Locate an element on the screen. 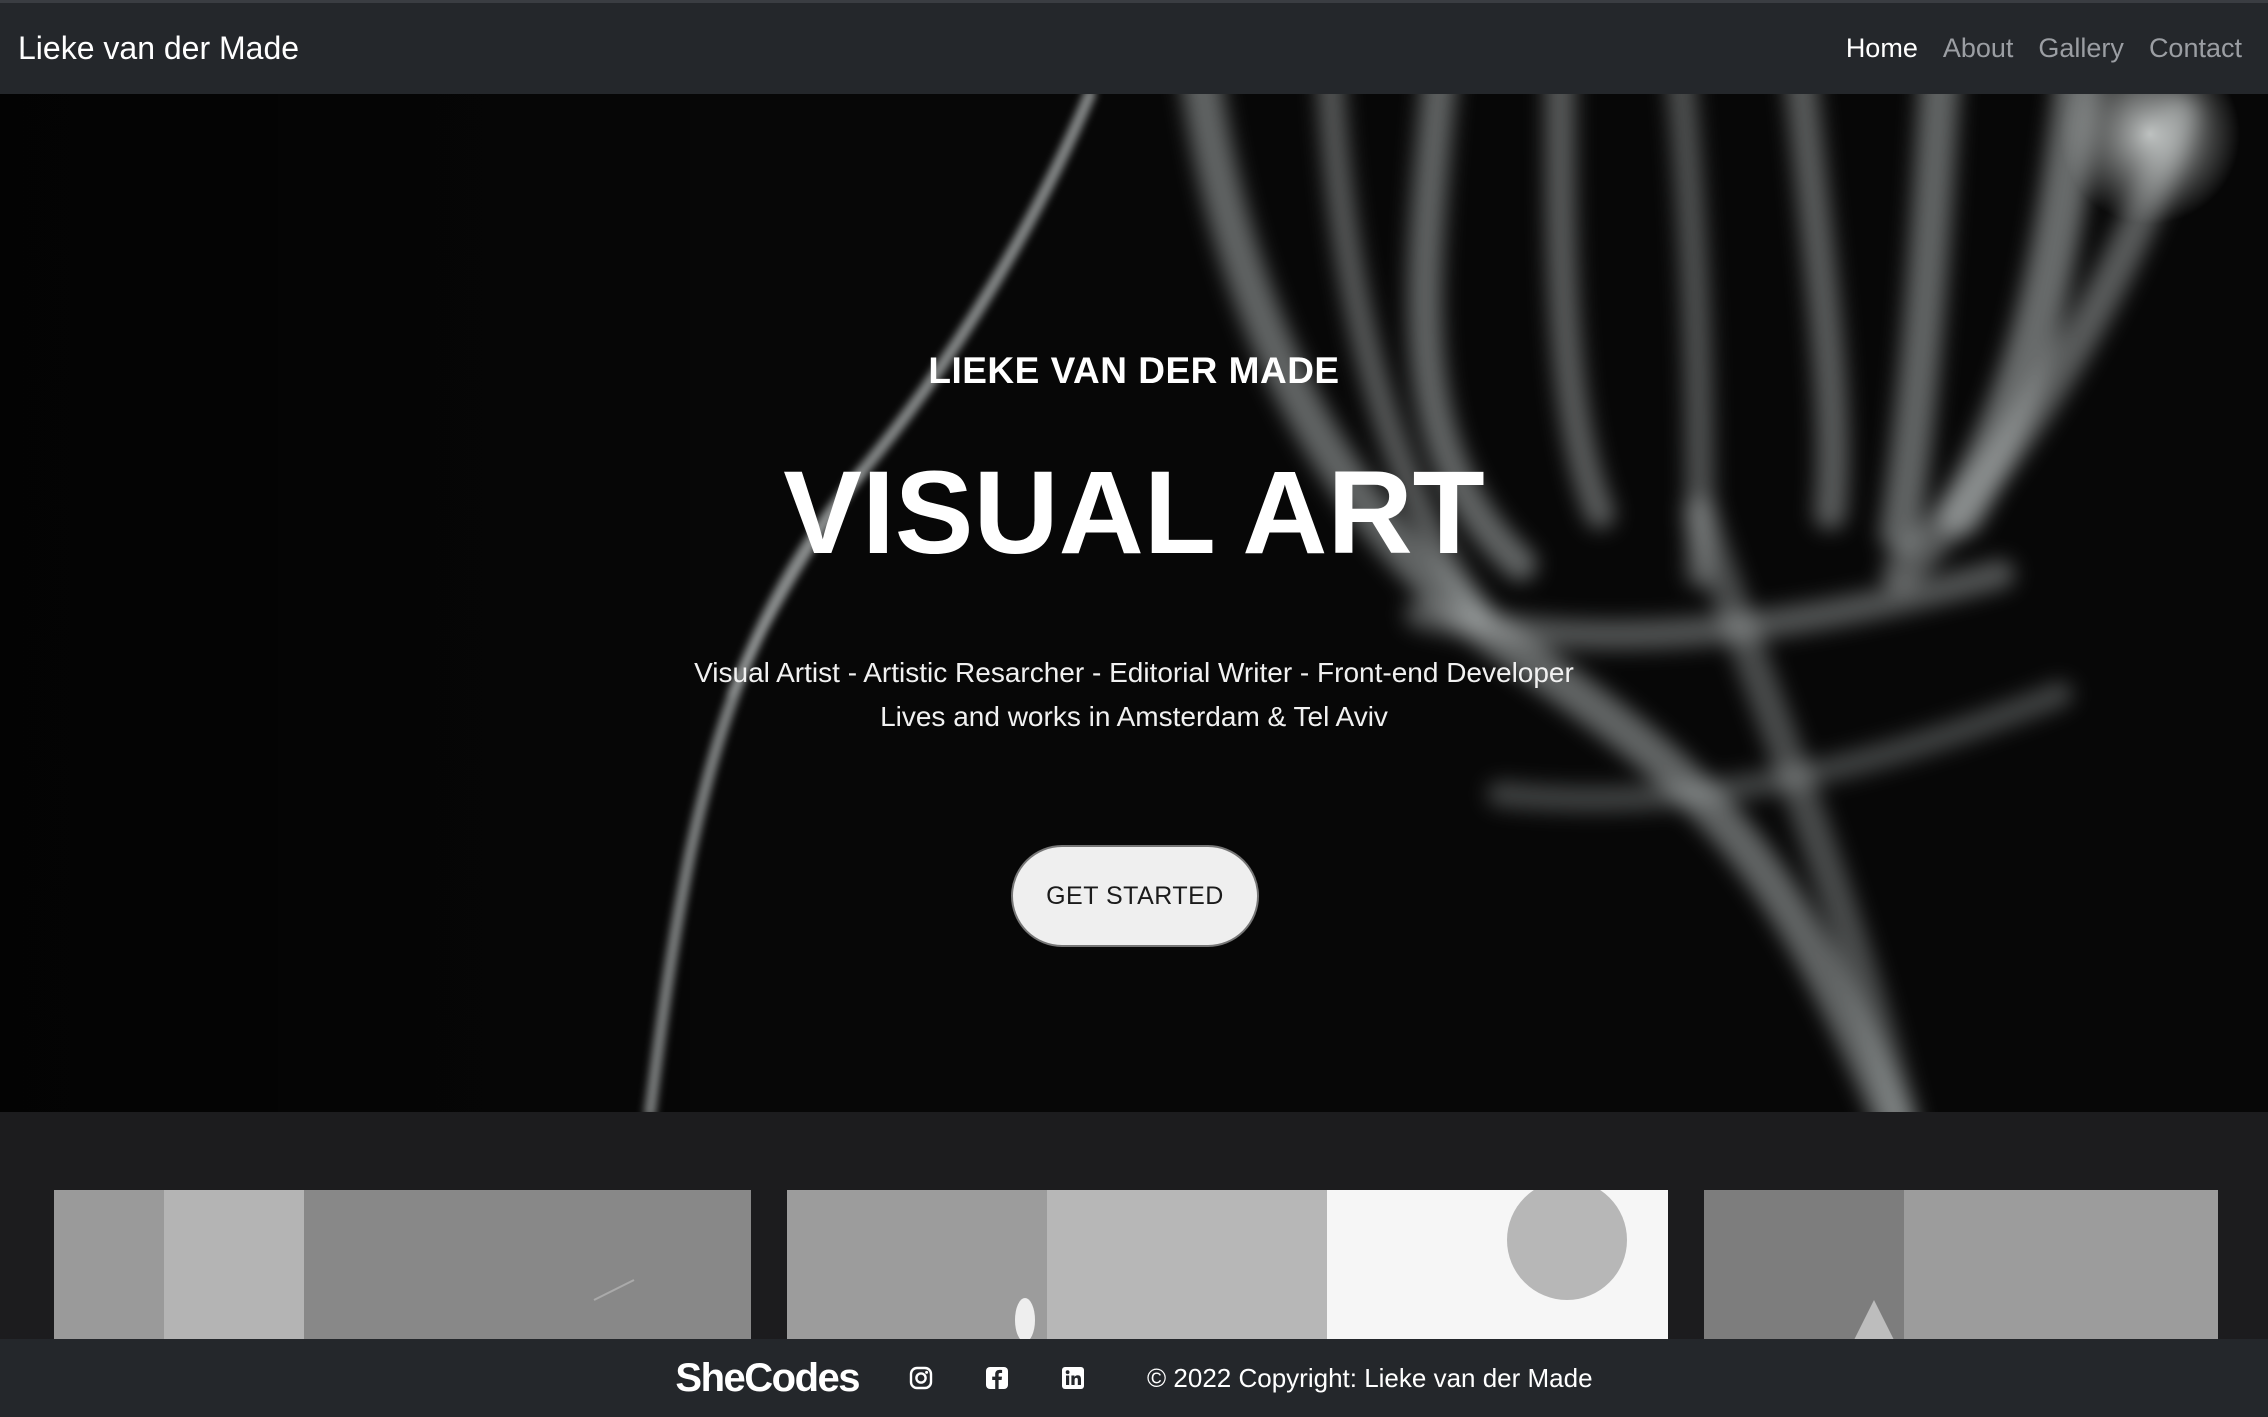 Image resolution: width=2268 pixels, height=1417 pixels. hero-kicker: LIEKE VAN DER MADE is located at coordinates (1134, 370).